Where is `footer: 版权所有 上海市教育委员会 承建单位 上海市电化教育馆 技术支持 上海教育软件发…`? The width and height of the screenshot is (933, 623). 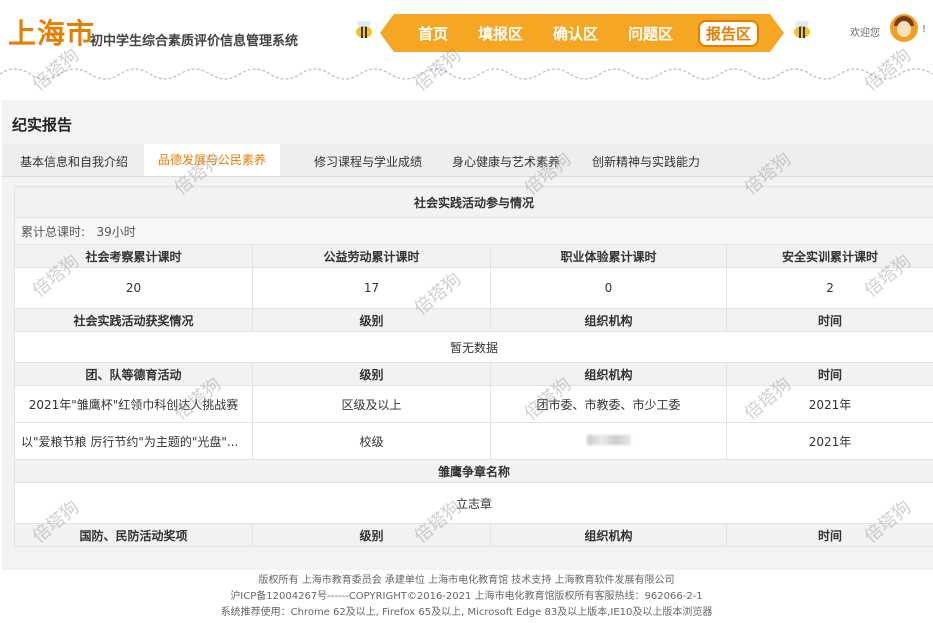
footer: 版权所有 上海市教育委员会 承建单位 上海市电化教育馆 技术支持 上海教育软件发… is located at coordinates (466, 596).